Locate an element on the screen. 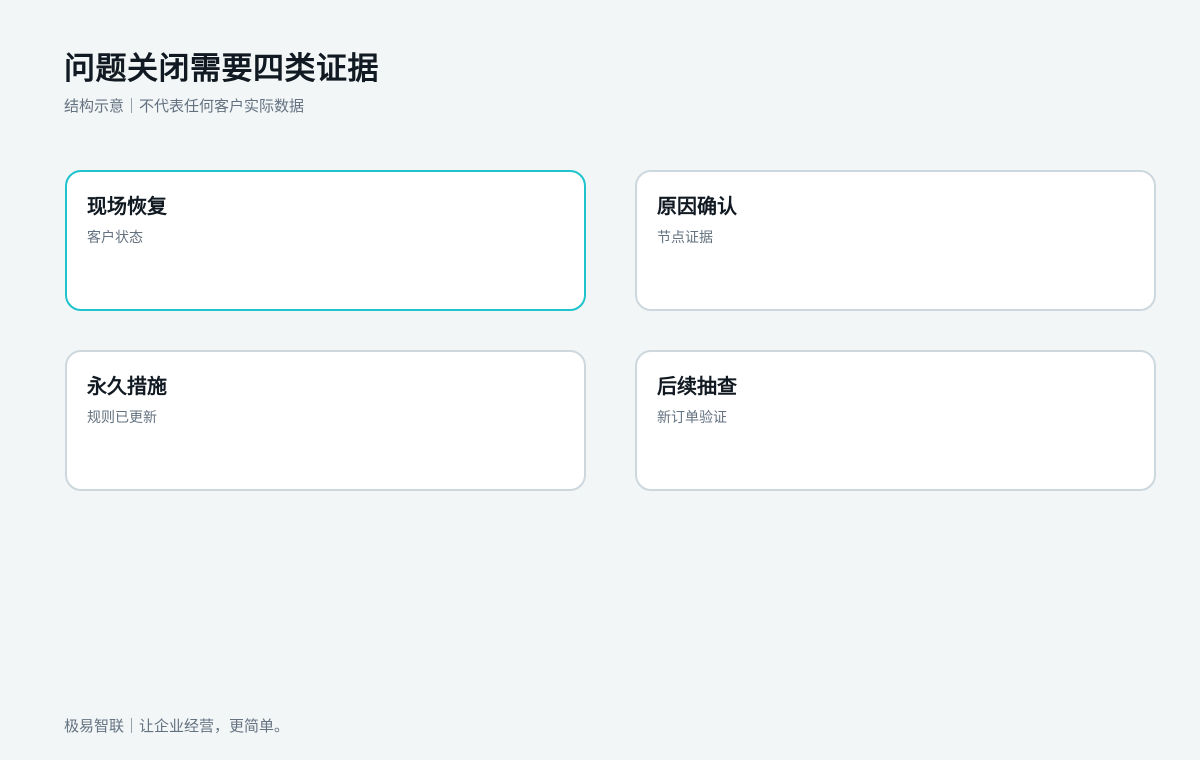  card-description: 节点证据 is located at coordinates (685, 238).